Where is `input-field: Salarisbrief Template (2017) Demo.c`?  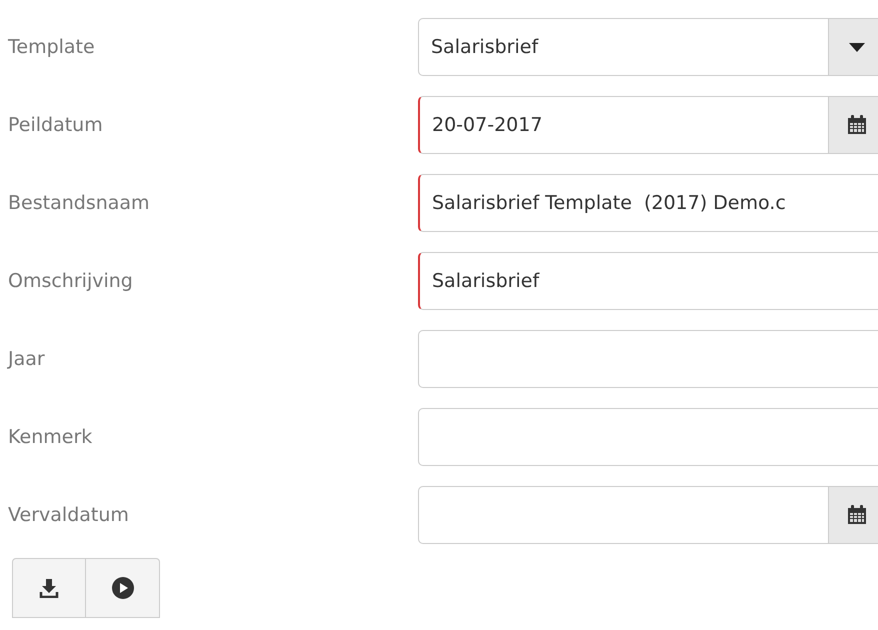
input-field: Salarisbrief Template (2017) Demo.c is located at coordinates (648, 203).